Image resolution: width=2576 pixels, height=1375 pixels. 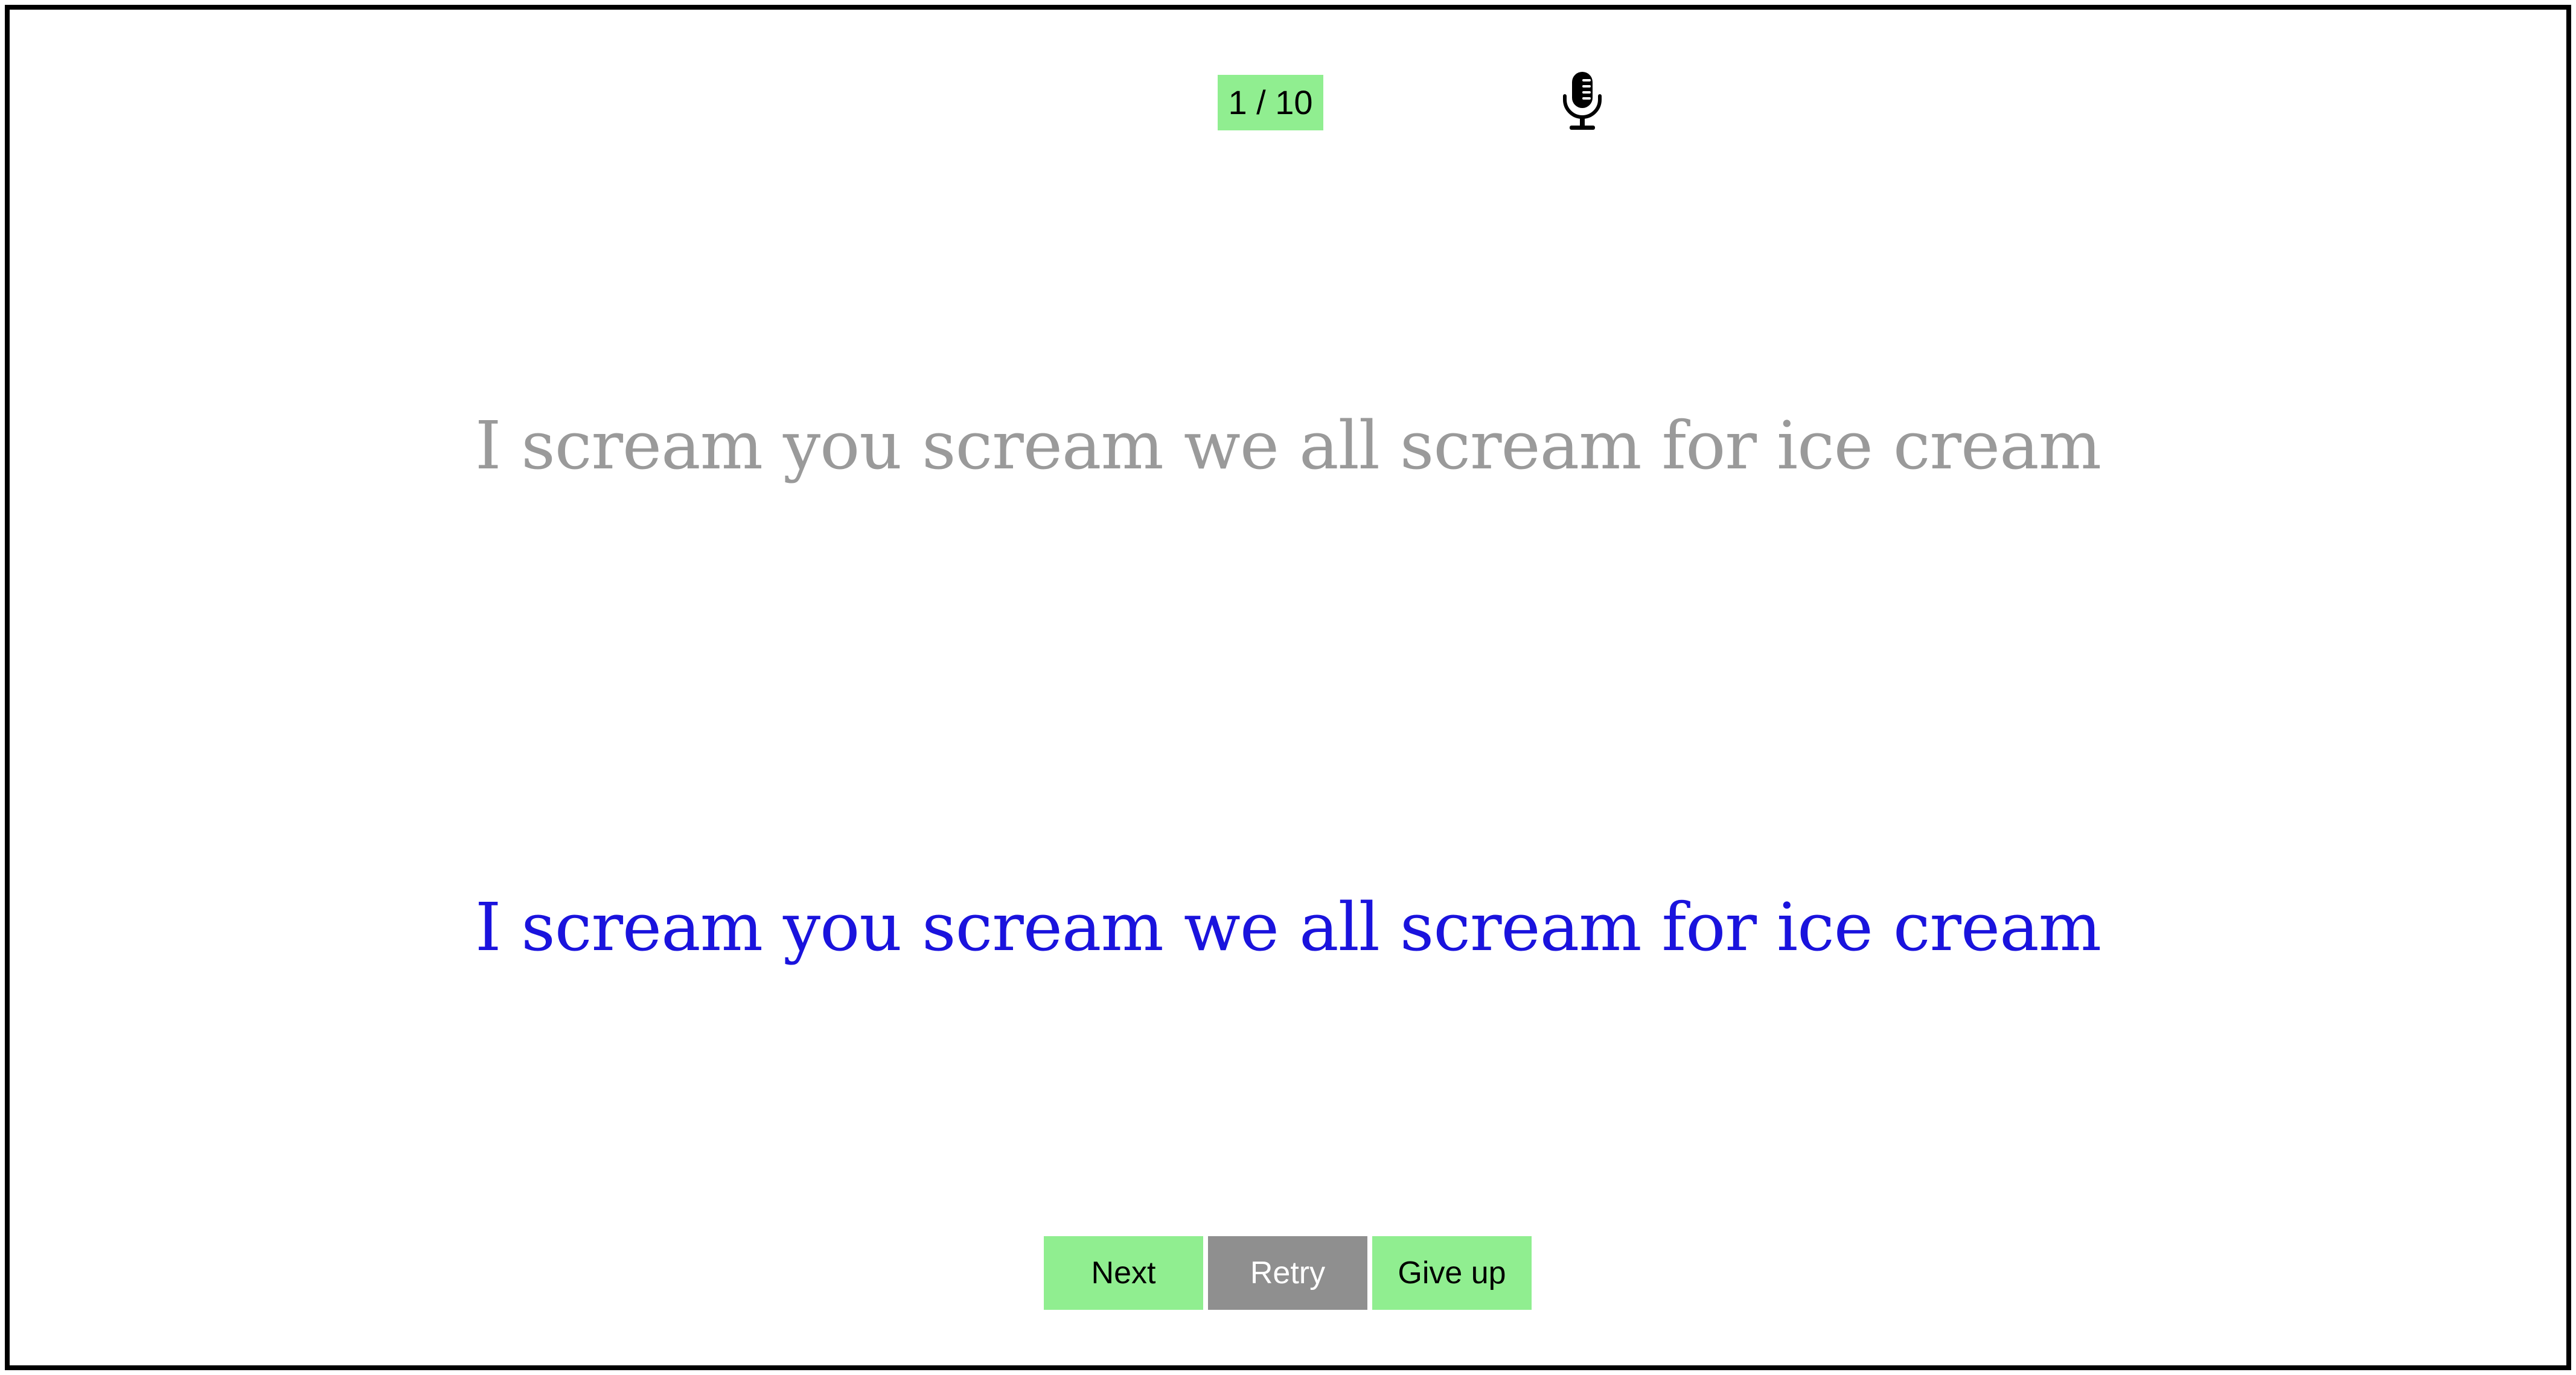 I want to click on microphone-button, so click(x=1583, y=102).